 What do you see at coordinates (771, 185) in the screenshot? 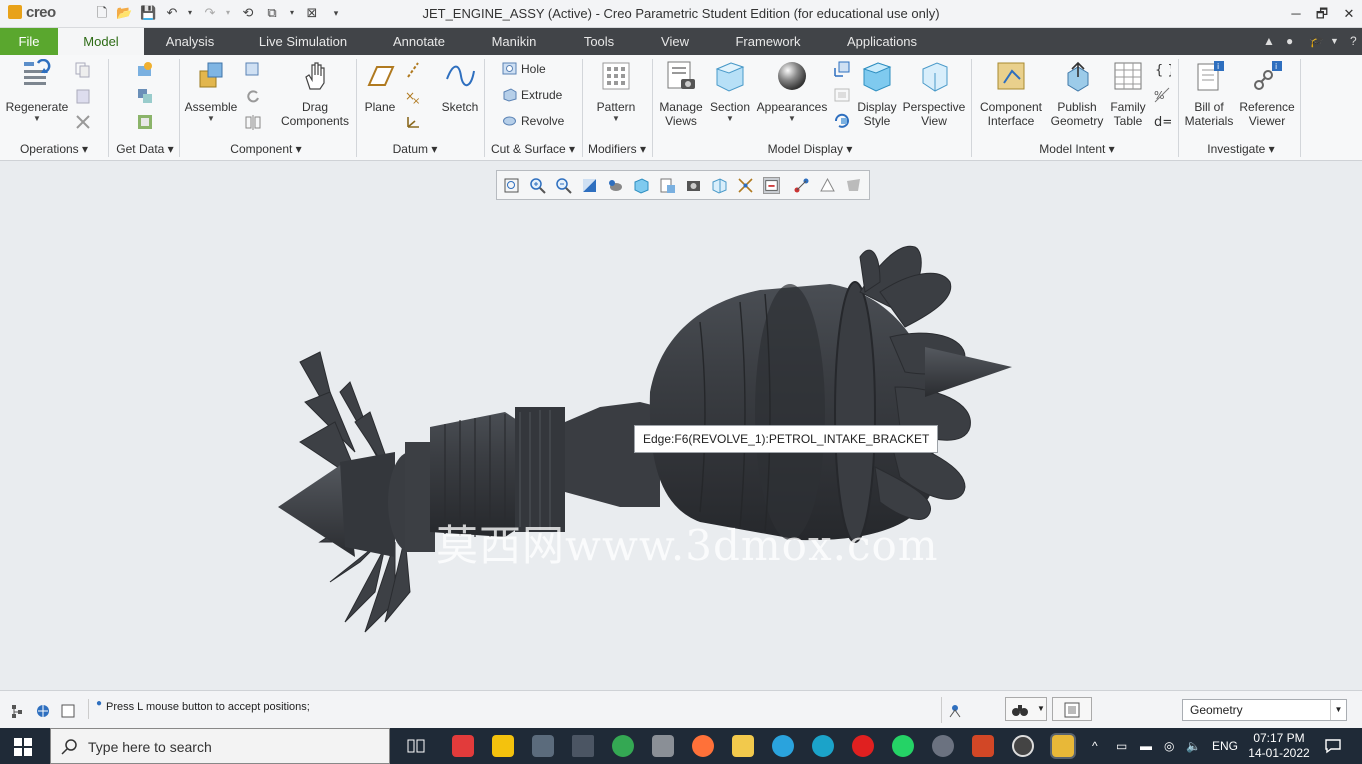
I see `spin-center-icon` at bounding box center [771, 185].